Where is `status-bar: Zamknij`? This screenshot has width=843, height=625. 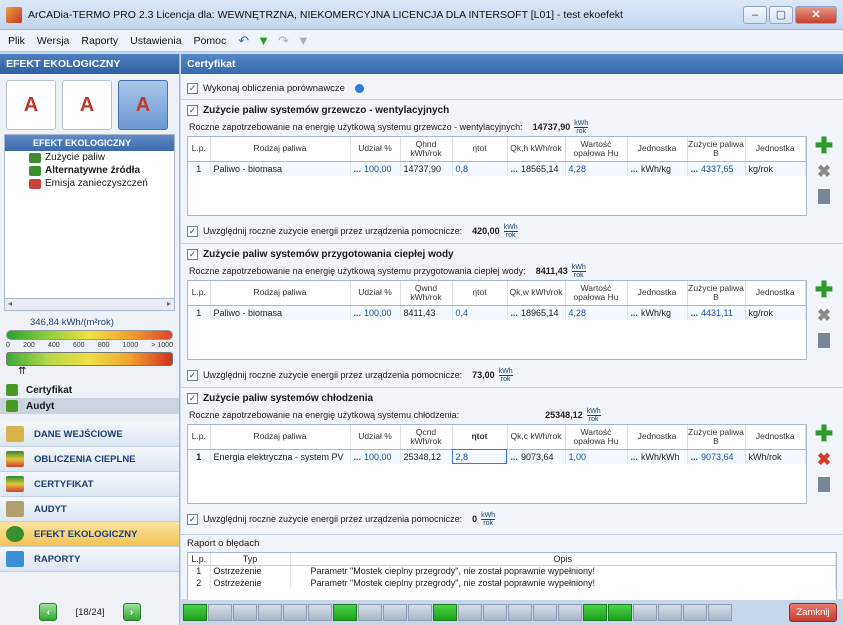 status-bar: Zamknij is located at coordinates (512, 612).